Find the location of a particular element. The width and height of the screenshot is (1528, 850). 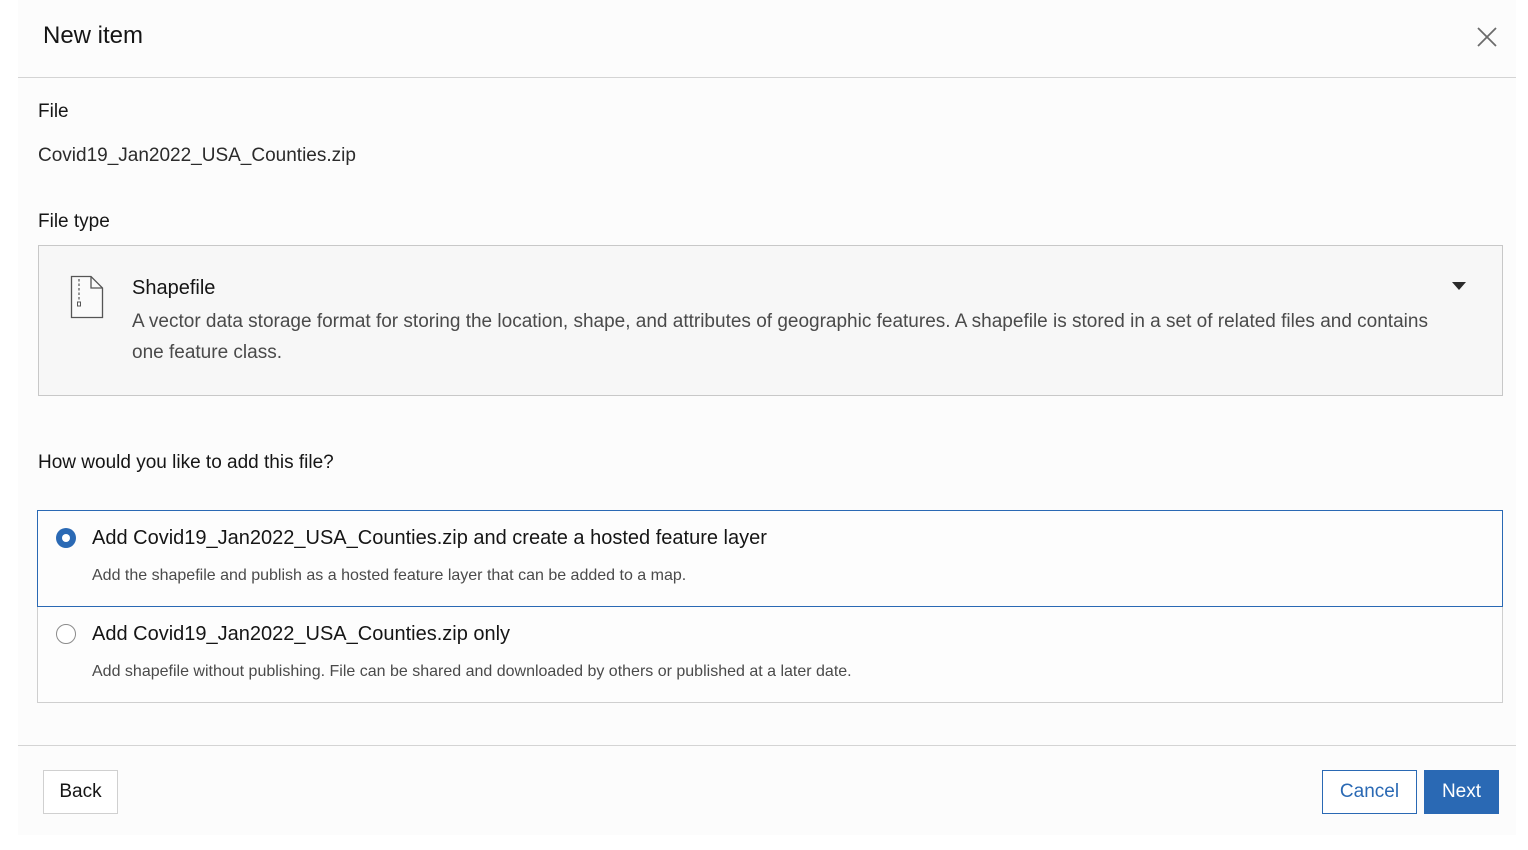

dialog-header: New item is located at coordinates (767, 39).